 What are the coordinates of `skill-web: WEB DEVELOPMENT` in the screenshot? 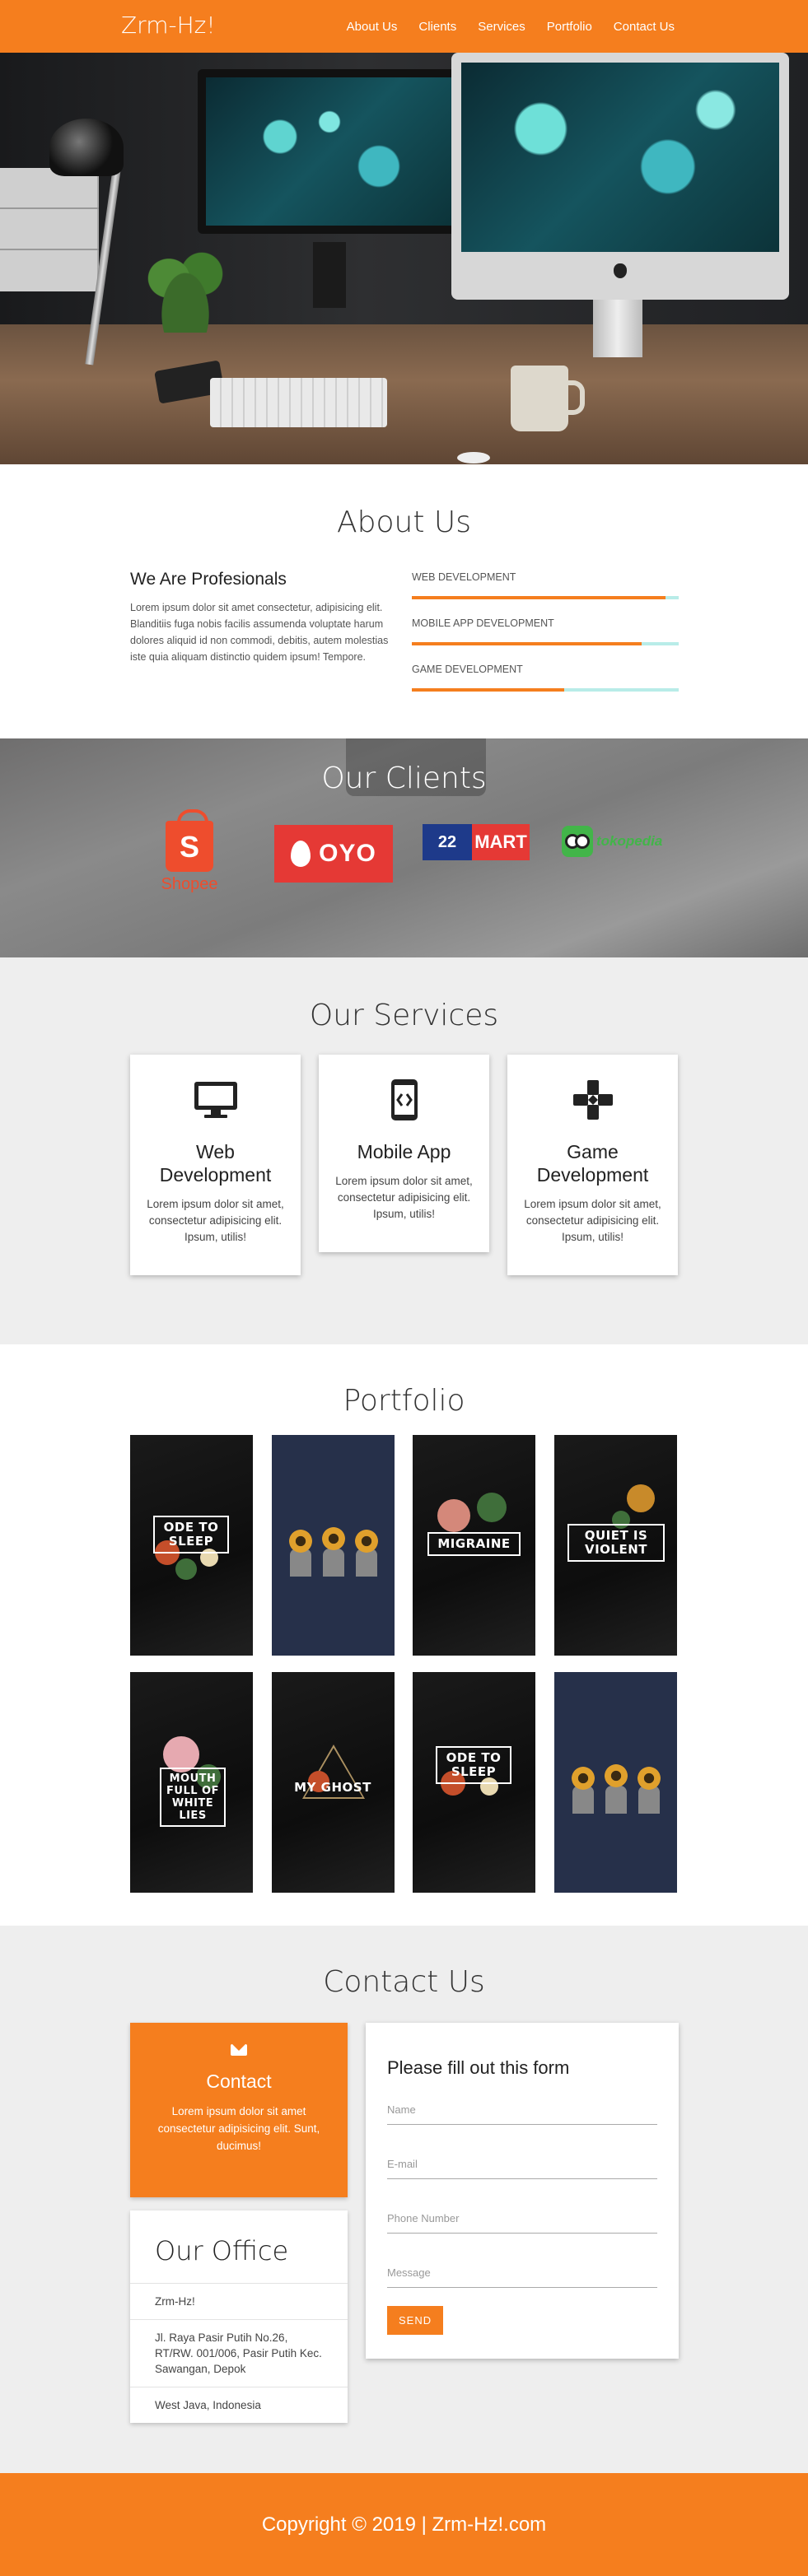 It's located at (545, 585).